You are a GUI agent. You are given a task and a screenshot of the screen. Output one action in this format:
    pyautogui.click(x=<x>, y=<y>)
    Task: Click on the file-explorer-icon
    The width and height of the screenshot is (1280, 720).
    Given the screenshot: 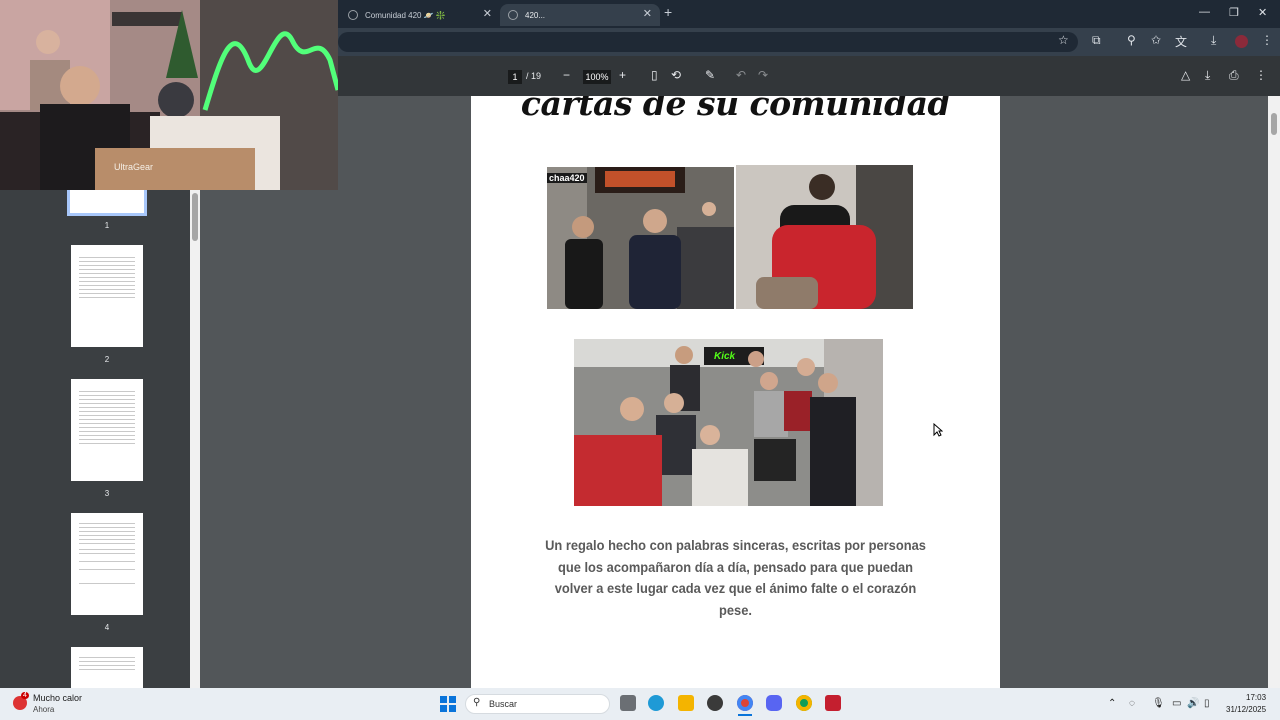 What is the action you would take?
    pyautogui.click(x=686, y=703)
    